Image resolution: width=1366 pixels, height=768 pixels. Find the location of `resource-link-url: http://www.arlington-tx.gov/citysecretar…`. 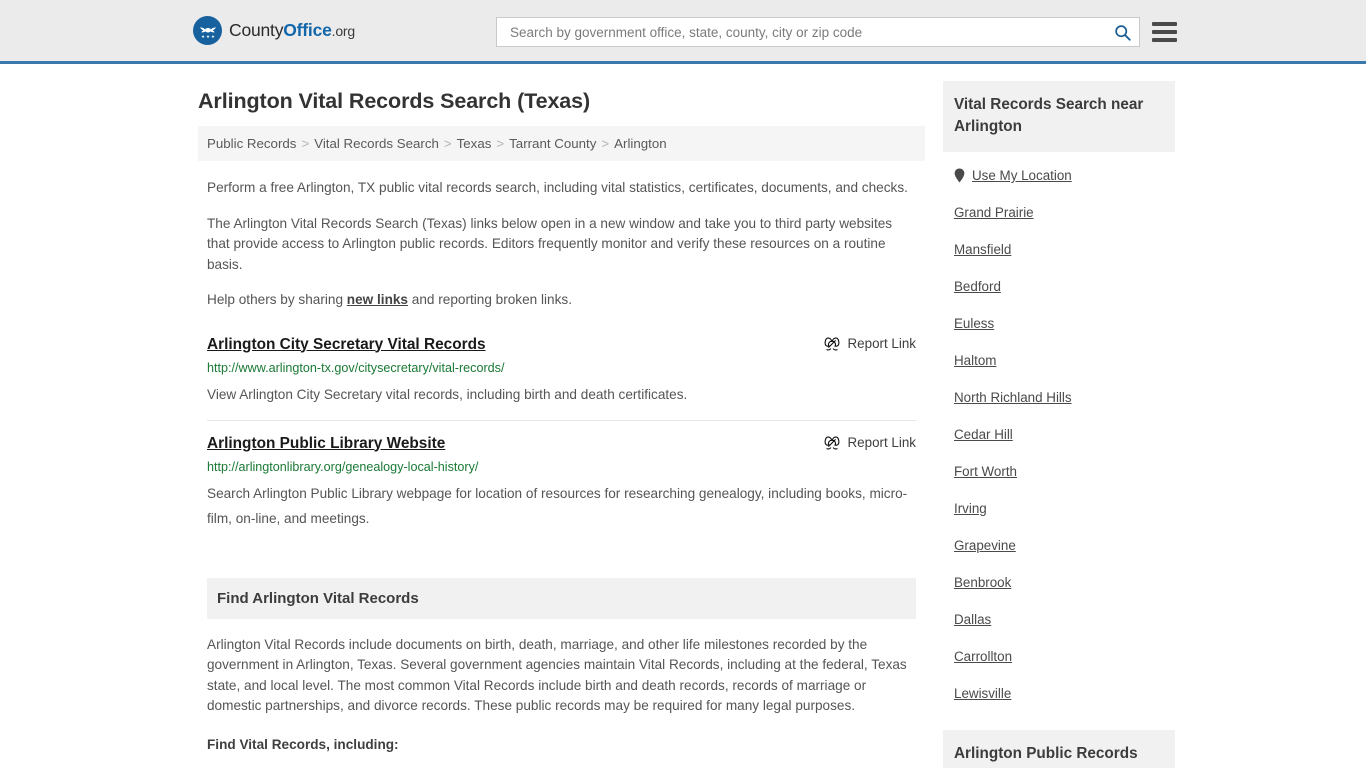

resource-link-url: http://www.arlington-tx.gov/citysecretar… is located at coordinates (356, 367).